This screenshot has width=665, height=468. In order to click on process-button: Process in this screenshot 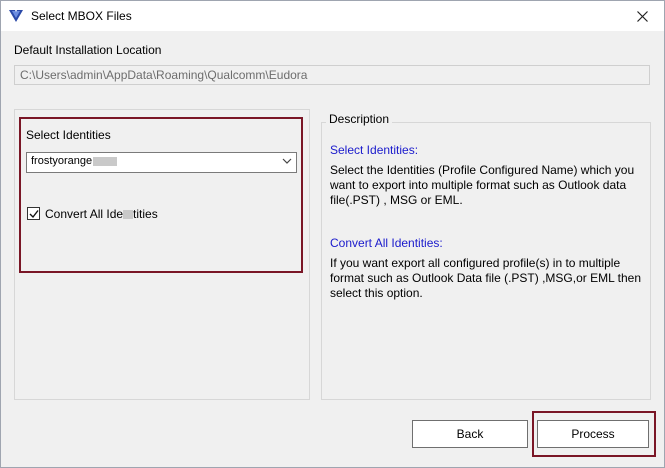, I will do `click(593, 434)`.